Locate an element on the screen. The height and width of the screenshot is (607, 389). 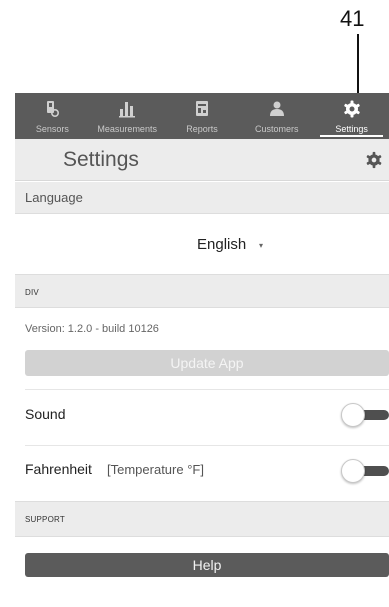
tab-customers: Customers is located at coordinates (276, 116).